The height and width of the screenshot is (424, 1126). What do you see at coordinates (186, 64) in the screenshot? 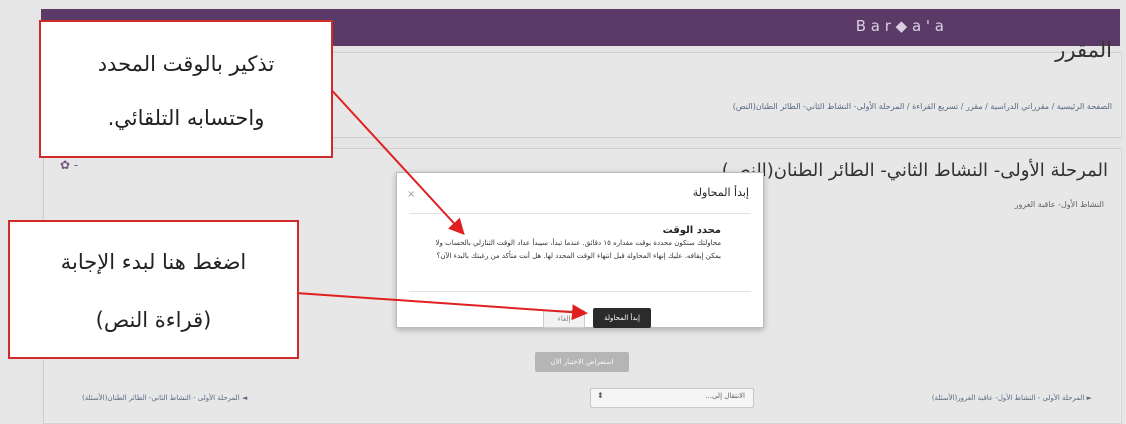
I see `callout-text: تذكير بالوقت المحدد` at bounding box center [186, 64].